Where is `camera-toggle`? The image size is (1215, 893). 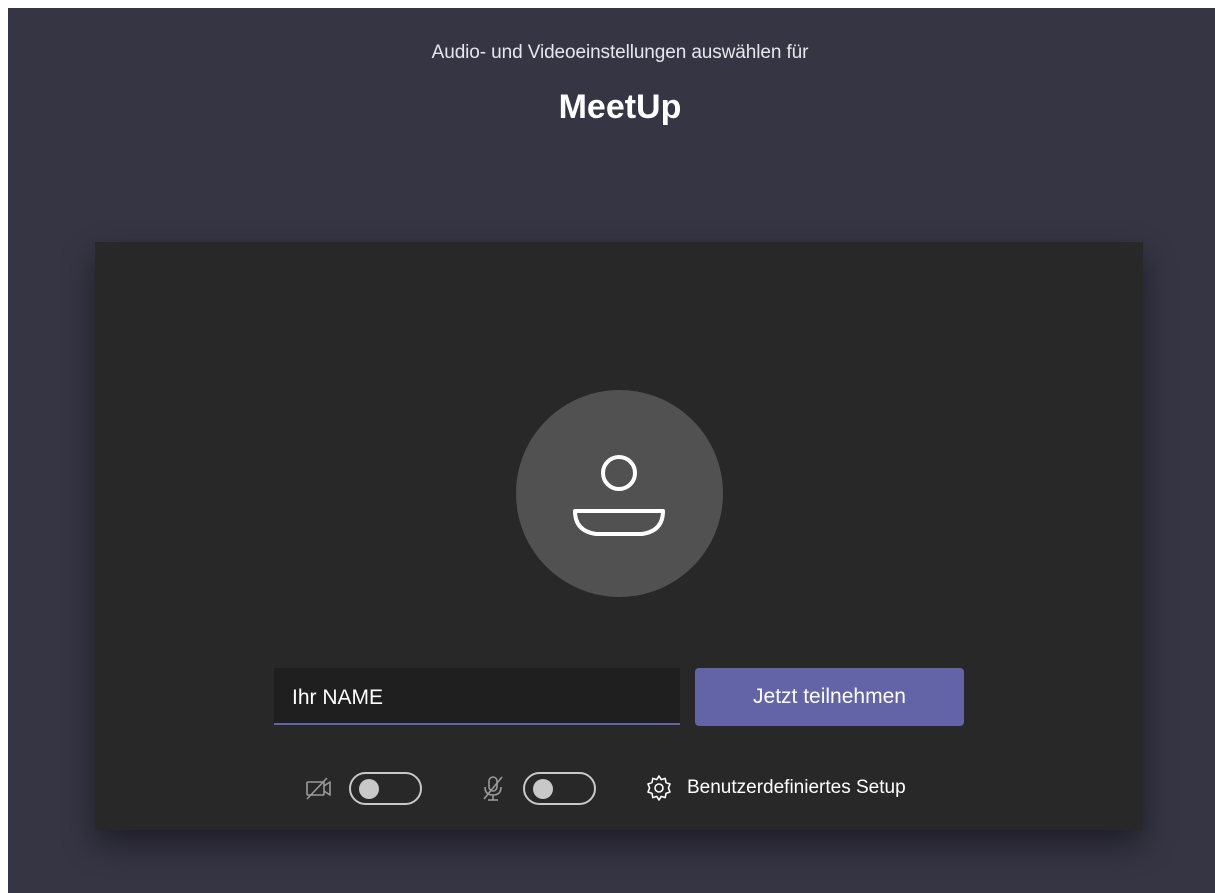 camera-toggle is located at coordinates (385, 788).